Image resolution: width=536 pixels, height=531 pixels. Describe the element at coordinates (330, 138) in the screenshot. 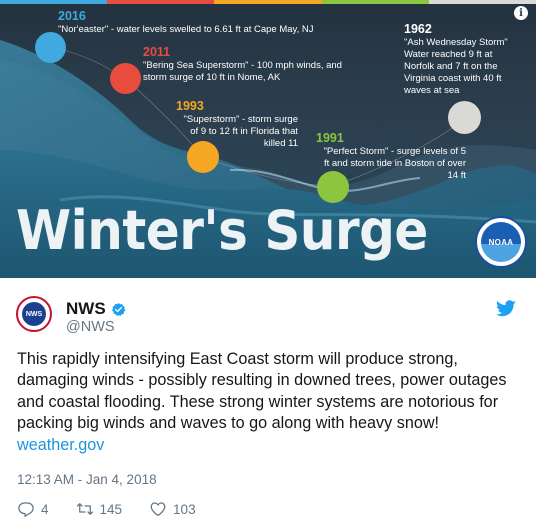

I see `event-year: 1991` at that location.